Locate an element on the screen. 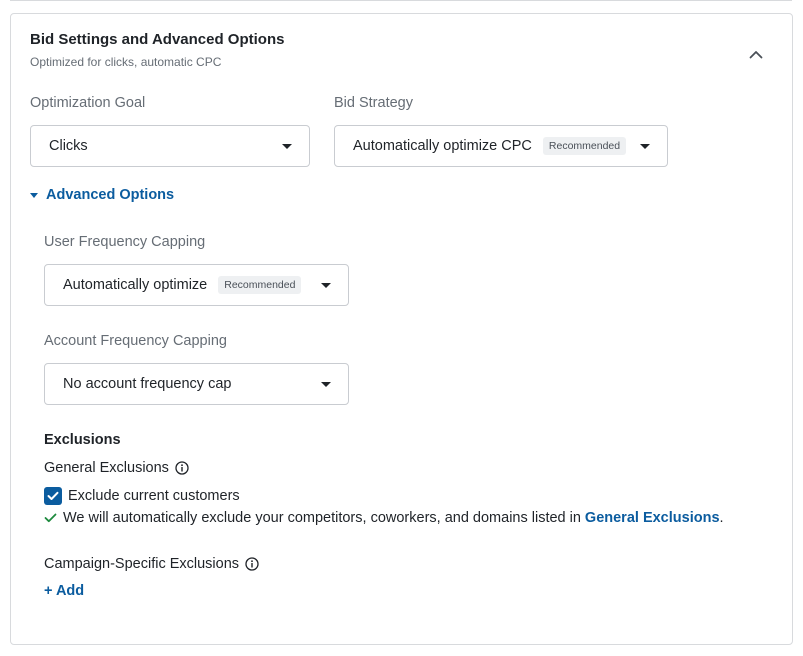  general-exclusions-heading: General Exclusions is located at coordinates (116, 468).